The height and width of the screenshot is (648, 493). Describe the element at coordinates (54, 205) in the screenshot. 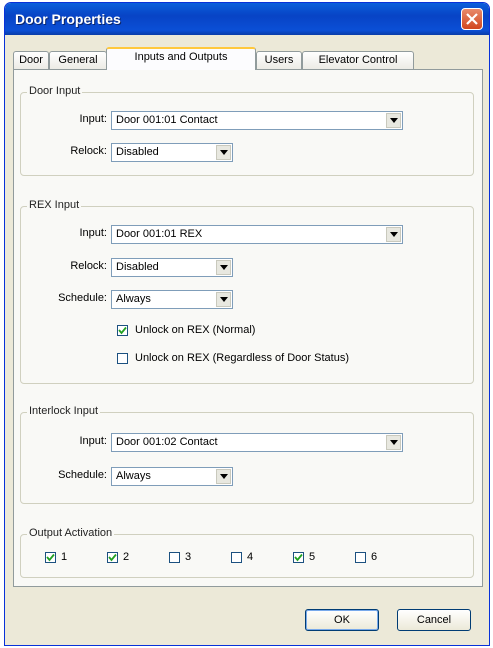

I see `rex-input-legend: REX Input` at that location.